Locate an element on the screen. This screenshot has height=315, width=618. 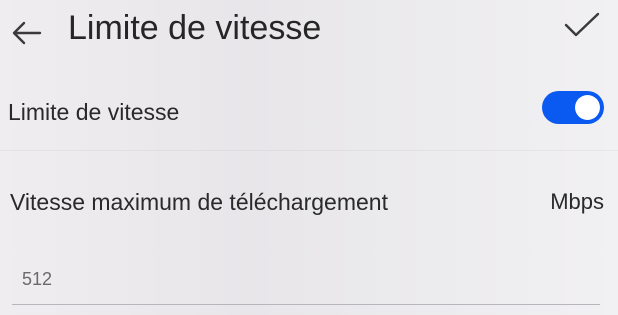
checkmark-icon is located at coordinates (582, 25).